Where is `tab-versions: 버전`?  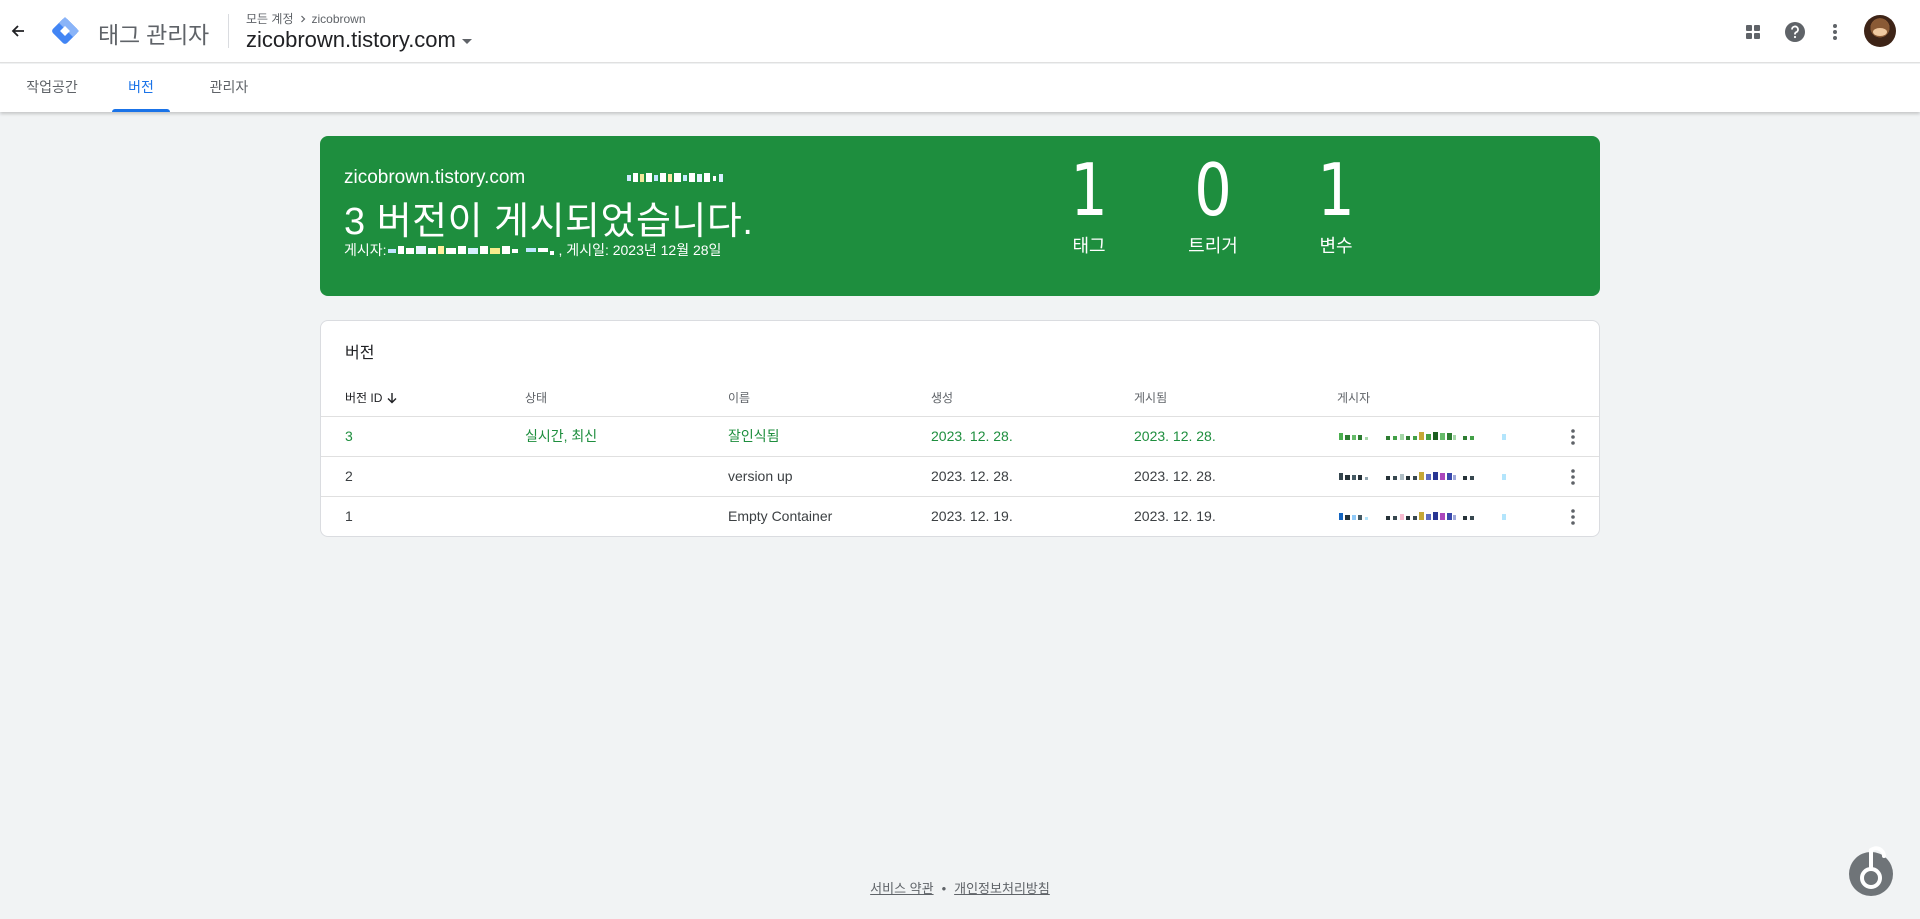
tab-versions: 버전 is located at coordinates (141, 88).